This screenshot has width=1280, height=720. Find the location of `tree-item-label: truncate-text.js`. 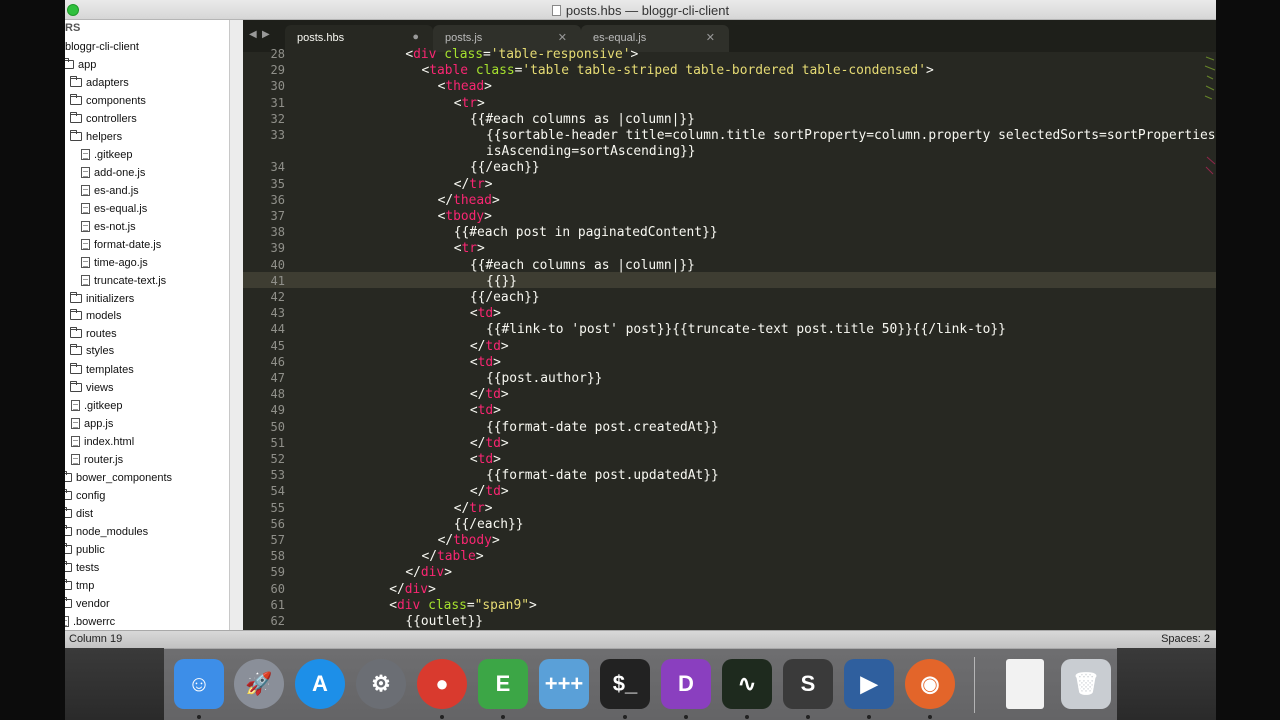

tree-item-label: truncate-text.js is located at coordinates (130, 280).